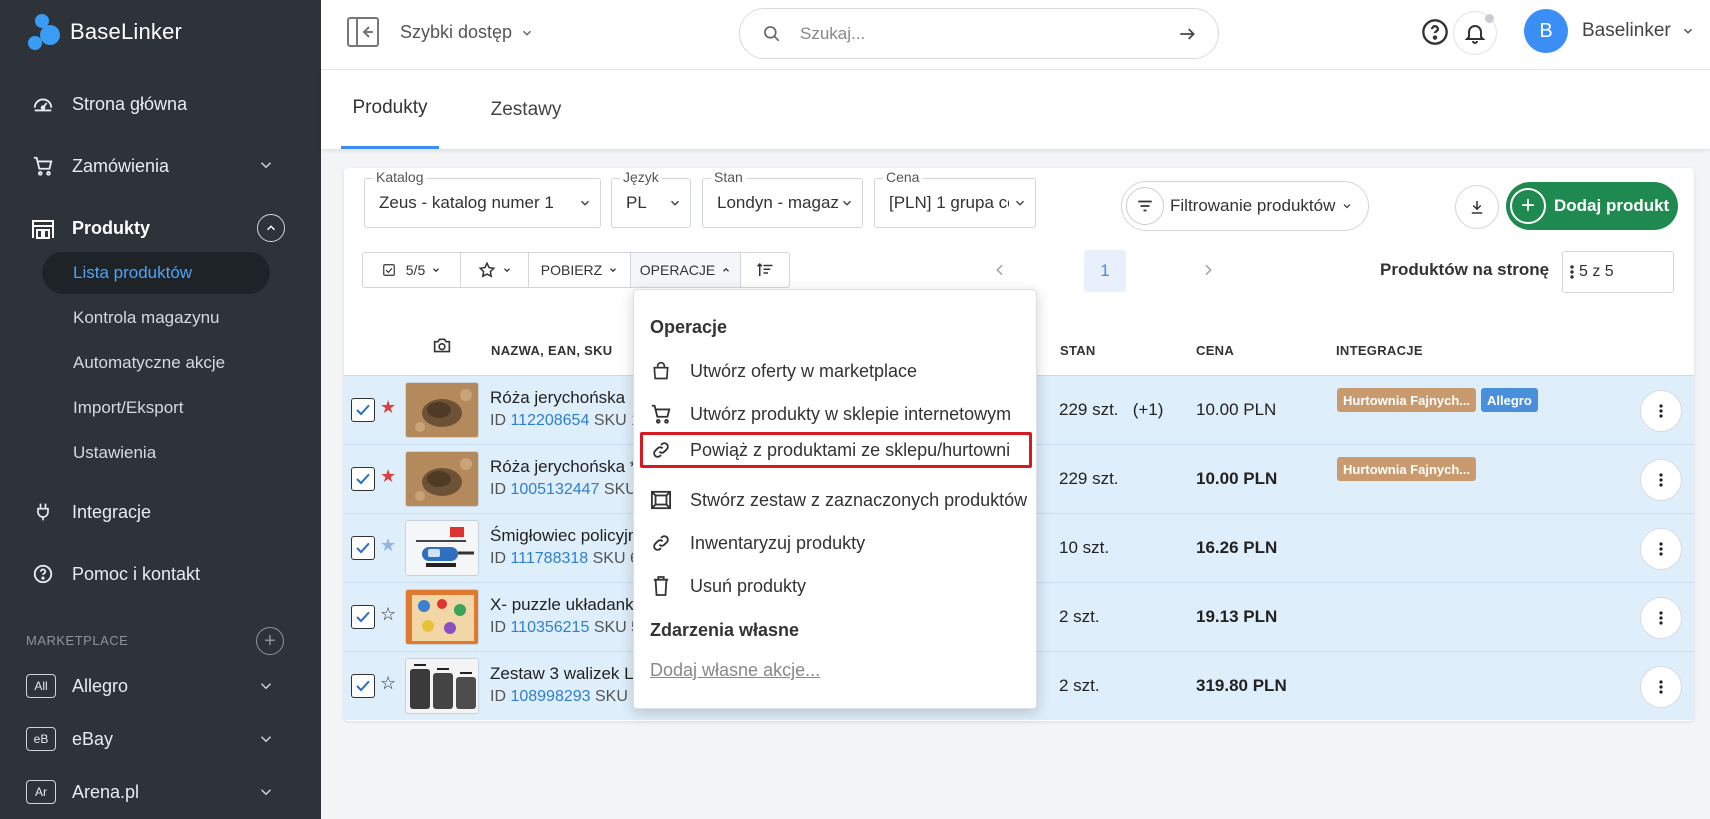 This screenshot has width=1710, height=819. Describe the element at coordinates (136, 573) in the screenshot. I see `nav-item-label: Pomoc i kontakt` at that location.